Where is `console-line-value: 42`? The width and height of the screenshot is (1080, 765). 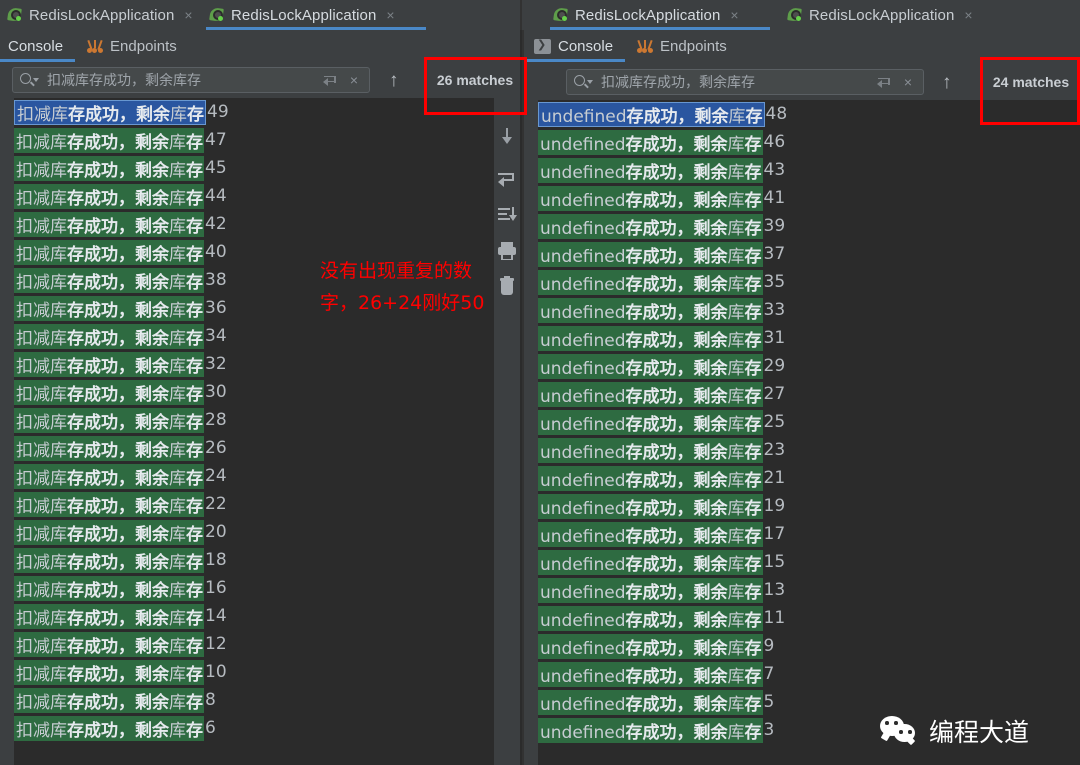
console-line-value: 42 is located at coordinates (216, 224).